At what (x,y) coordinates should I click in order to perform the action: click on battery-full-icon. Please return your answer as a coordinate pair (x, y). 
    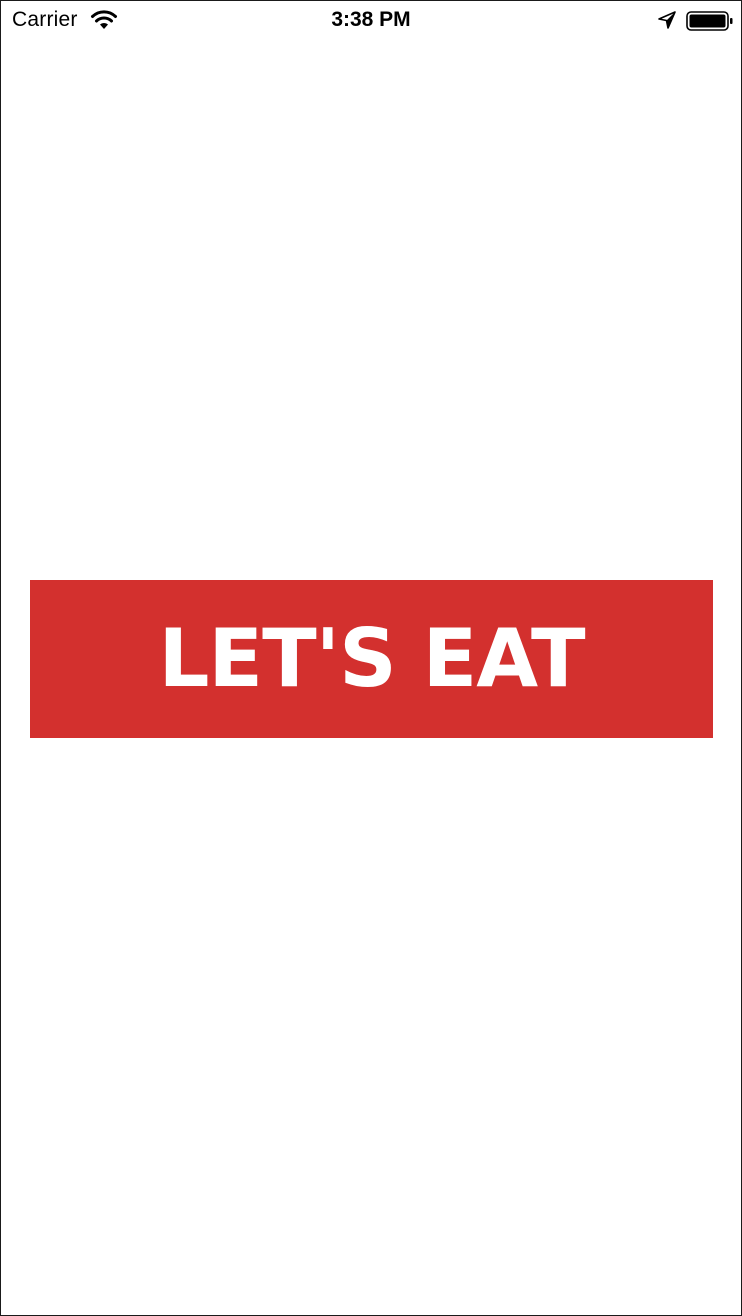
    Looking at the image, I should click on (709, 21).